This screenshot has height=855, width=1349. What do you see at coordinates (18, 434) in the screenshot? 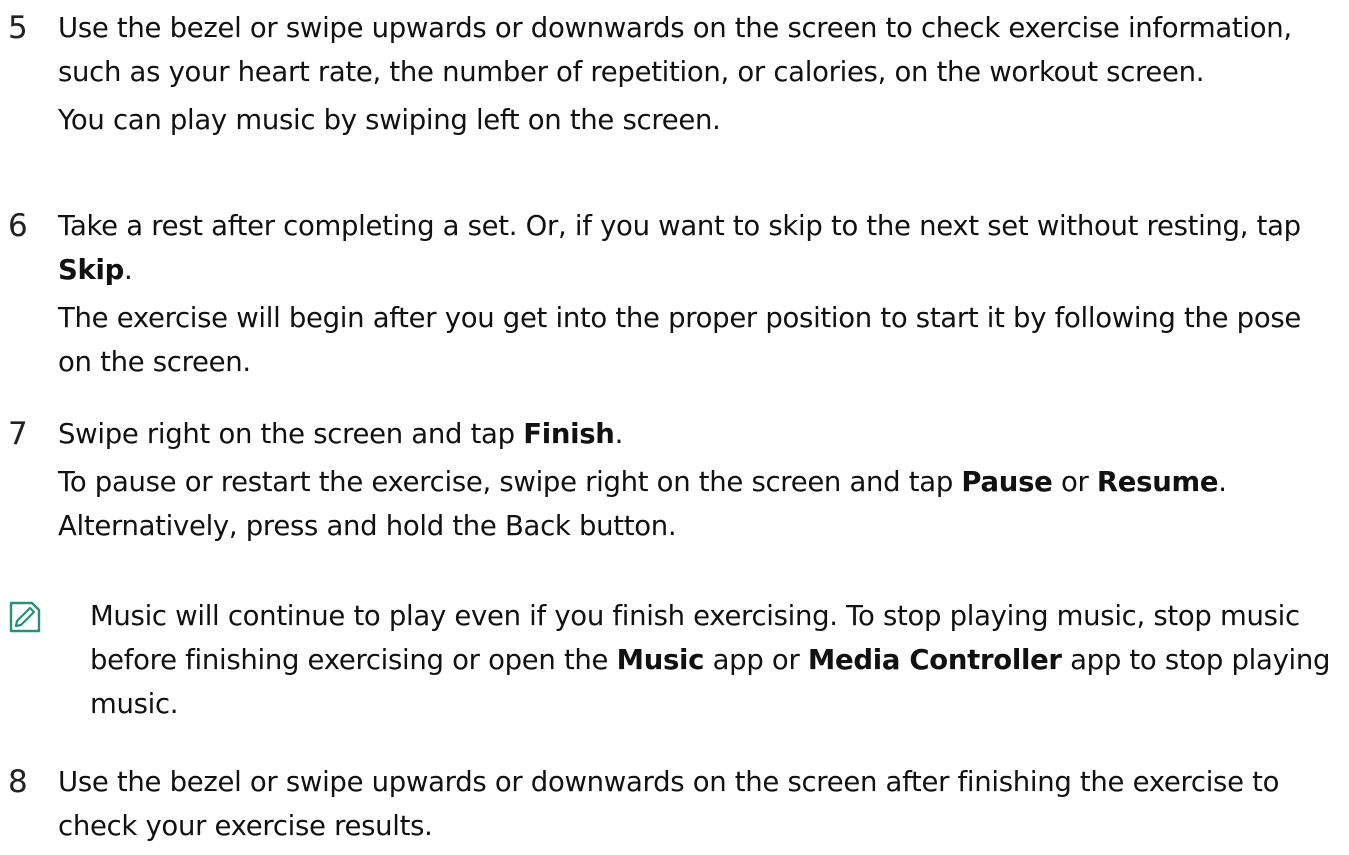
I see `step-number: 7` at bounding box center [18, 434].